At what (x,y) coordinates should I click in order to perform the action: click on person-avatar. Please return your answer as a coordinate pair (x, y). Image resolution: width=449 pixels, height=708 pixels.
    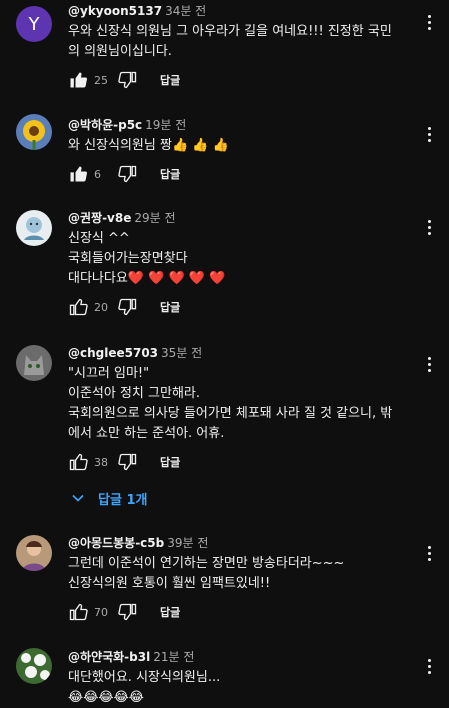
    Looking at the image, I should click on (34, 553).